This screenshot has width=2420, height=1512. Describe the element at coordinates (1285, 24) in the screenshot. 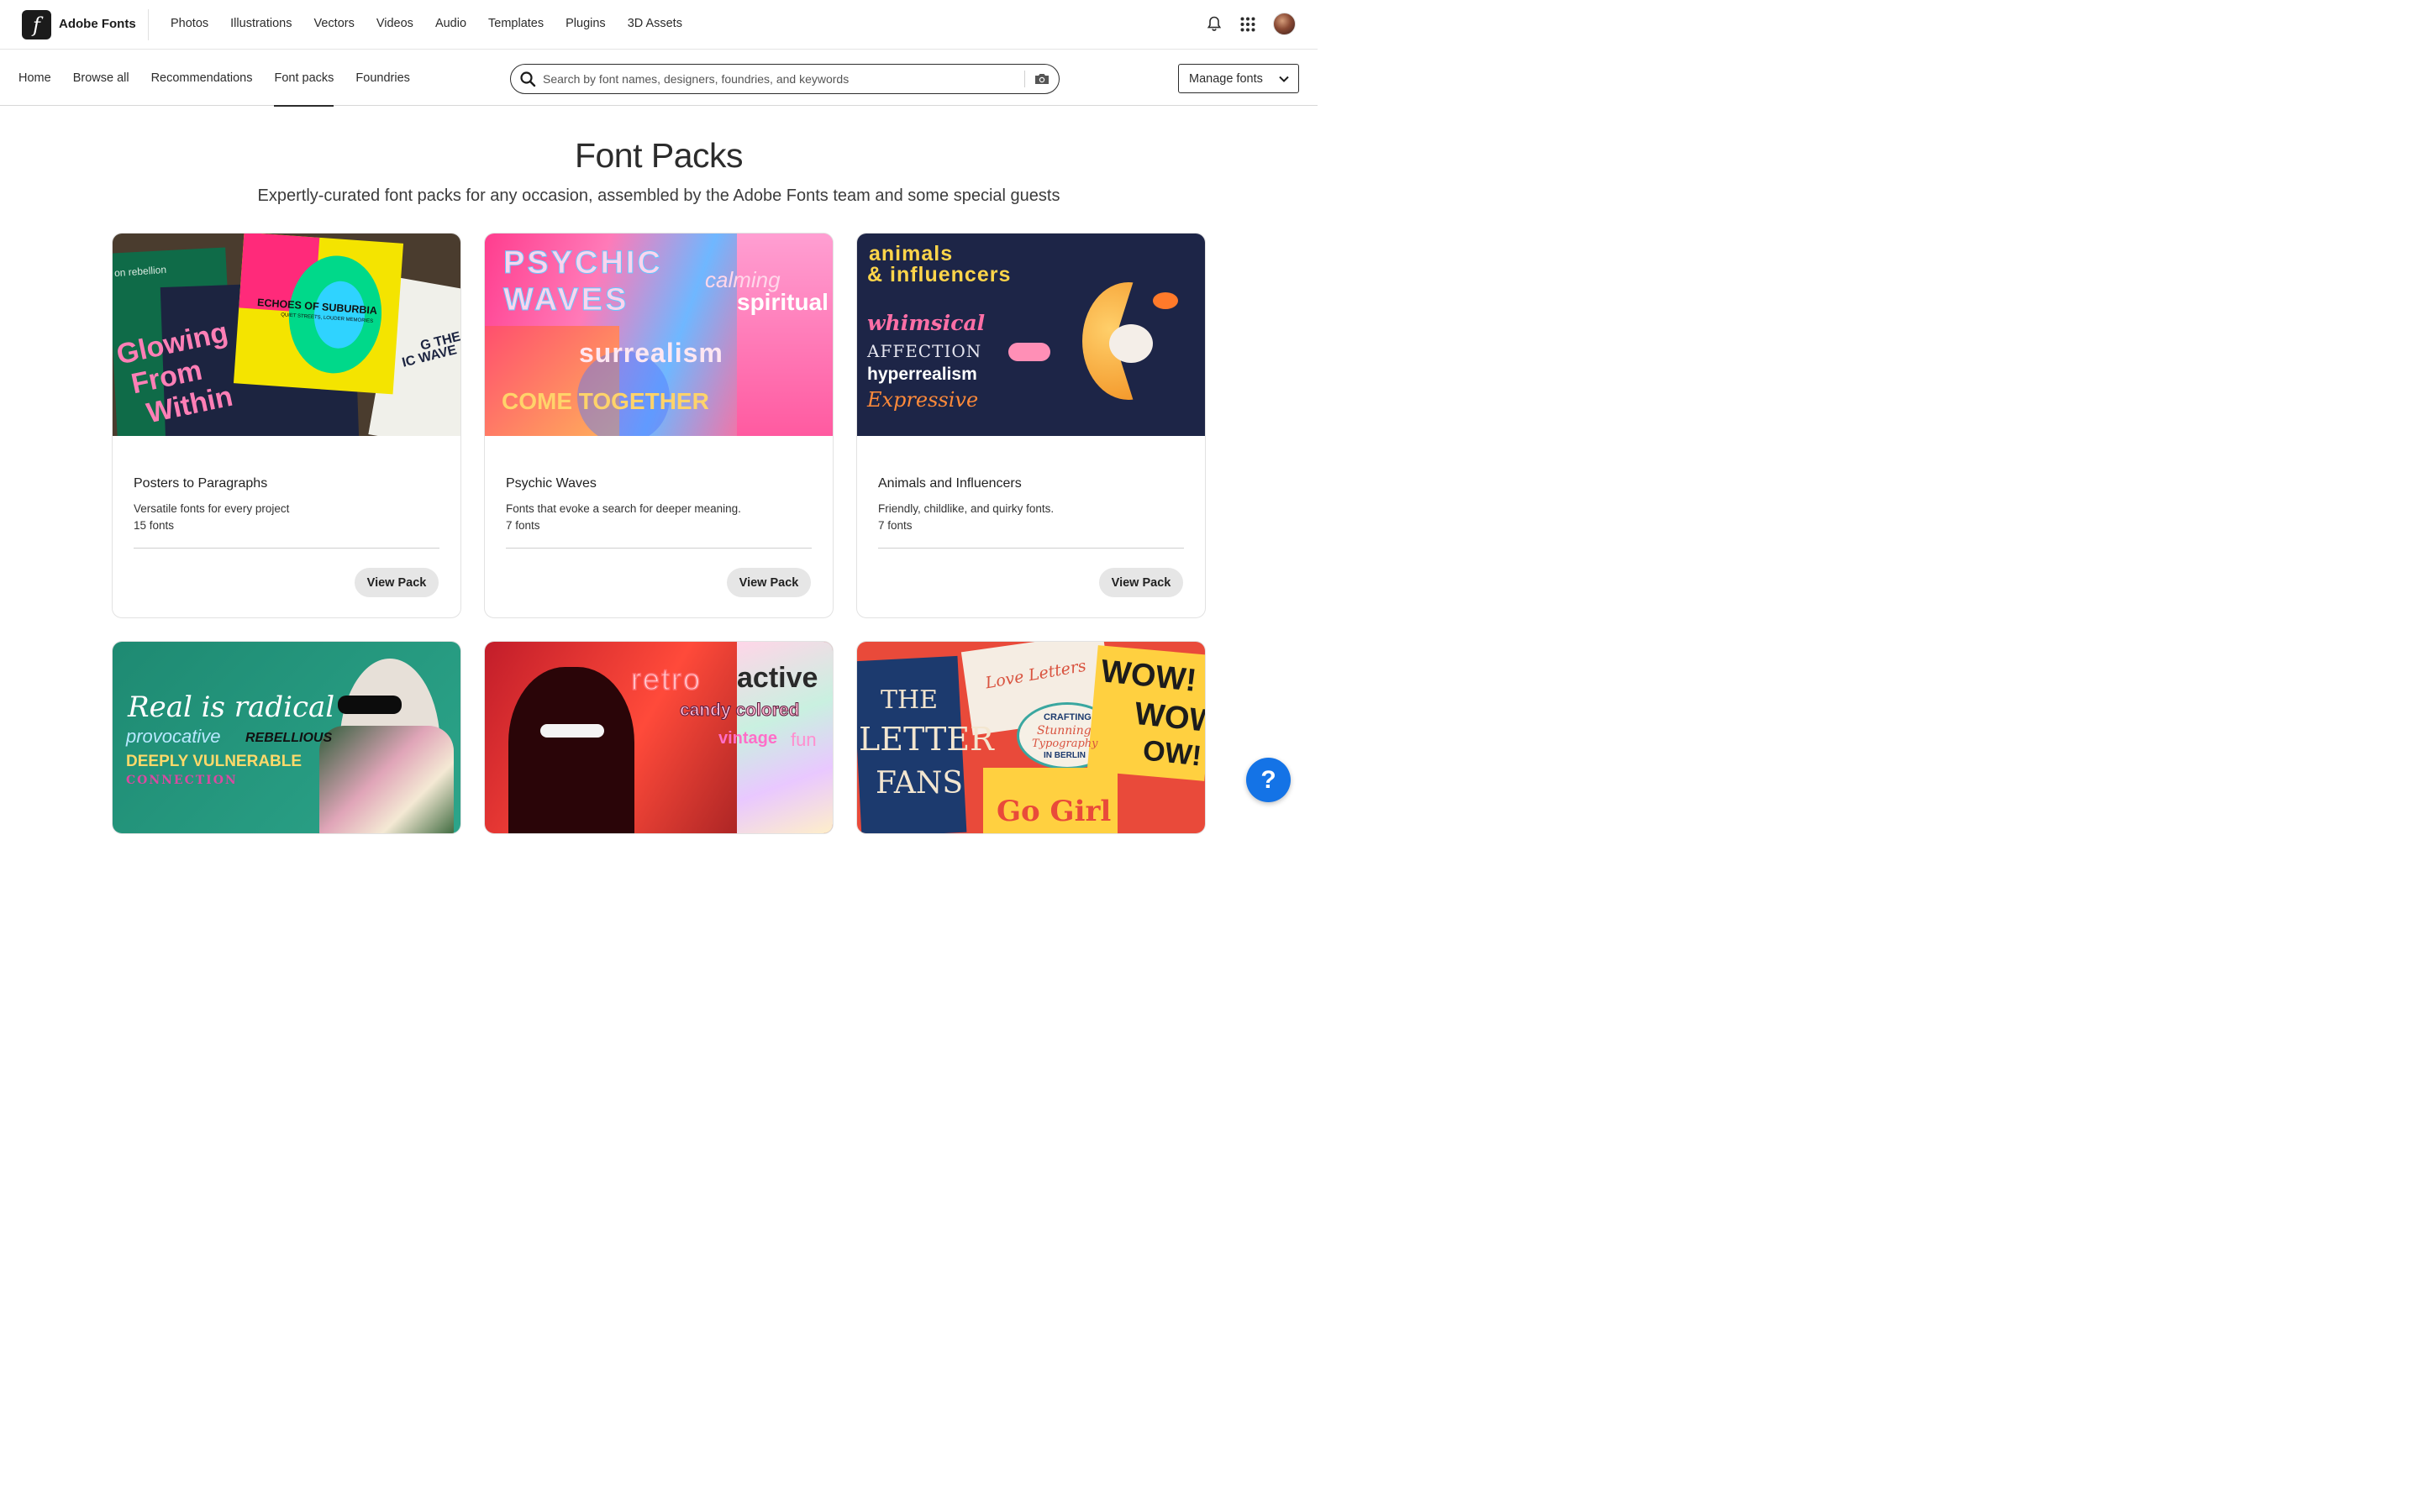

I see `user-avatar` at that location.